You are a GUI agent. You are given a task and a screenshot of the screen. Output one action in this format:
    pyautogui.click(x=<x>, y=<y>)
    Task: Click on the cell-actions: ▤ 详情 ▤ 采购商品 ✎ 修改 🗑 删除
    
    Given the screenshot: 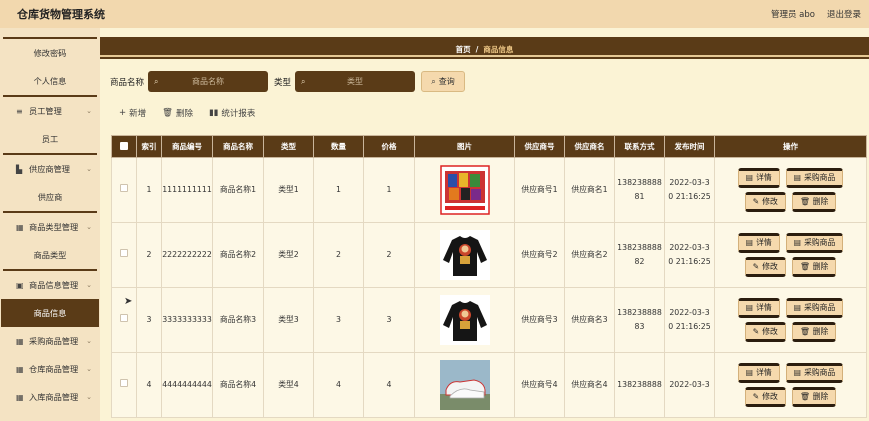 What is the action you would take?
    pyautogui.click(x=790, y=255)
    